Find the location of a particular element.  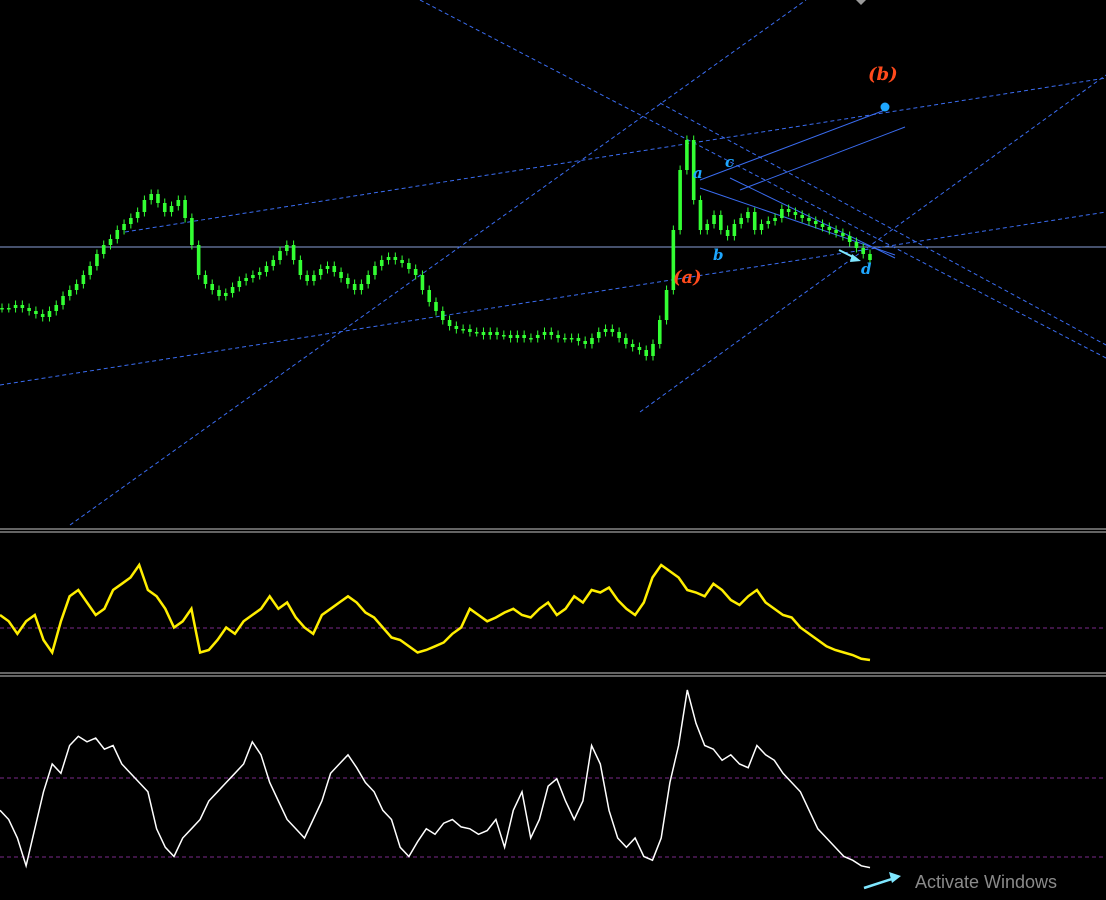

wave-label-b: b is located at coordinates (718, 255).